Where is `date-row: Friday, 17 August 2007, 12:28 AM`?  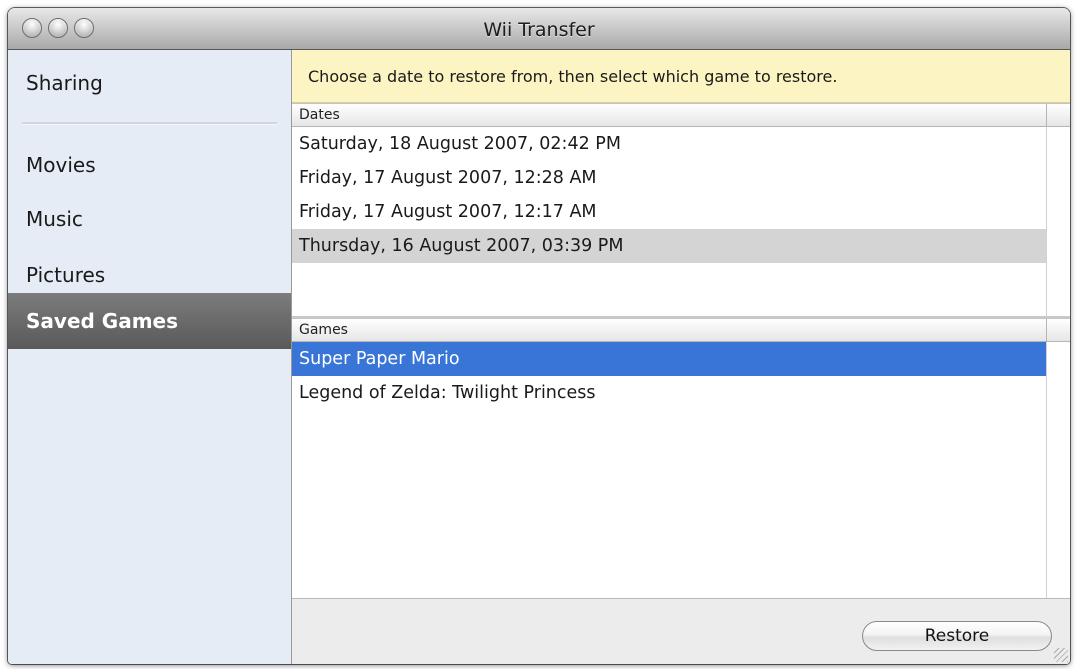 date-row: Friday, 17 August 2007, 12:28 AM is located at coordinates (669, 178).